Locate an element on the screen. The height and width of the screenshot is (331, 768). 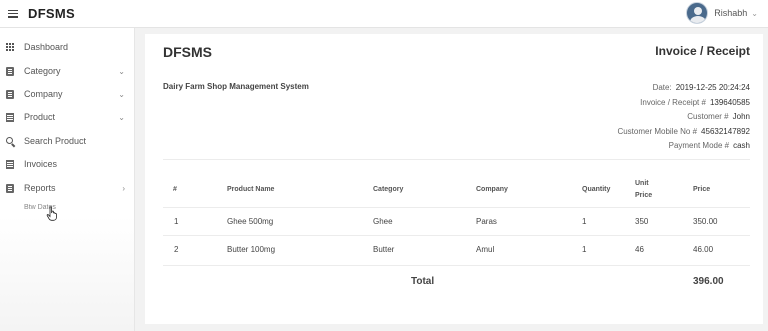
chevron-right-icon: › is located at coordinates (123, 188).